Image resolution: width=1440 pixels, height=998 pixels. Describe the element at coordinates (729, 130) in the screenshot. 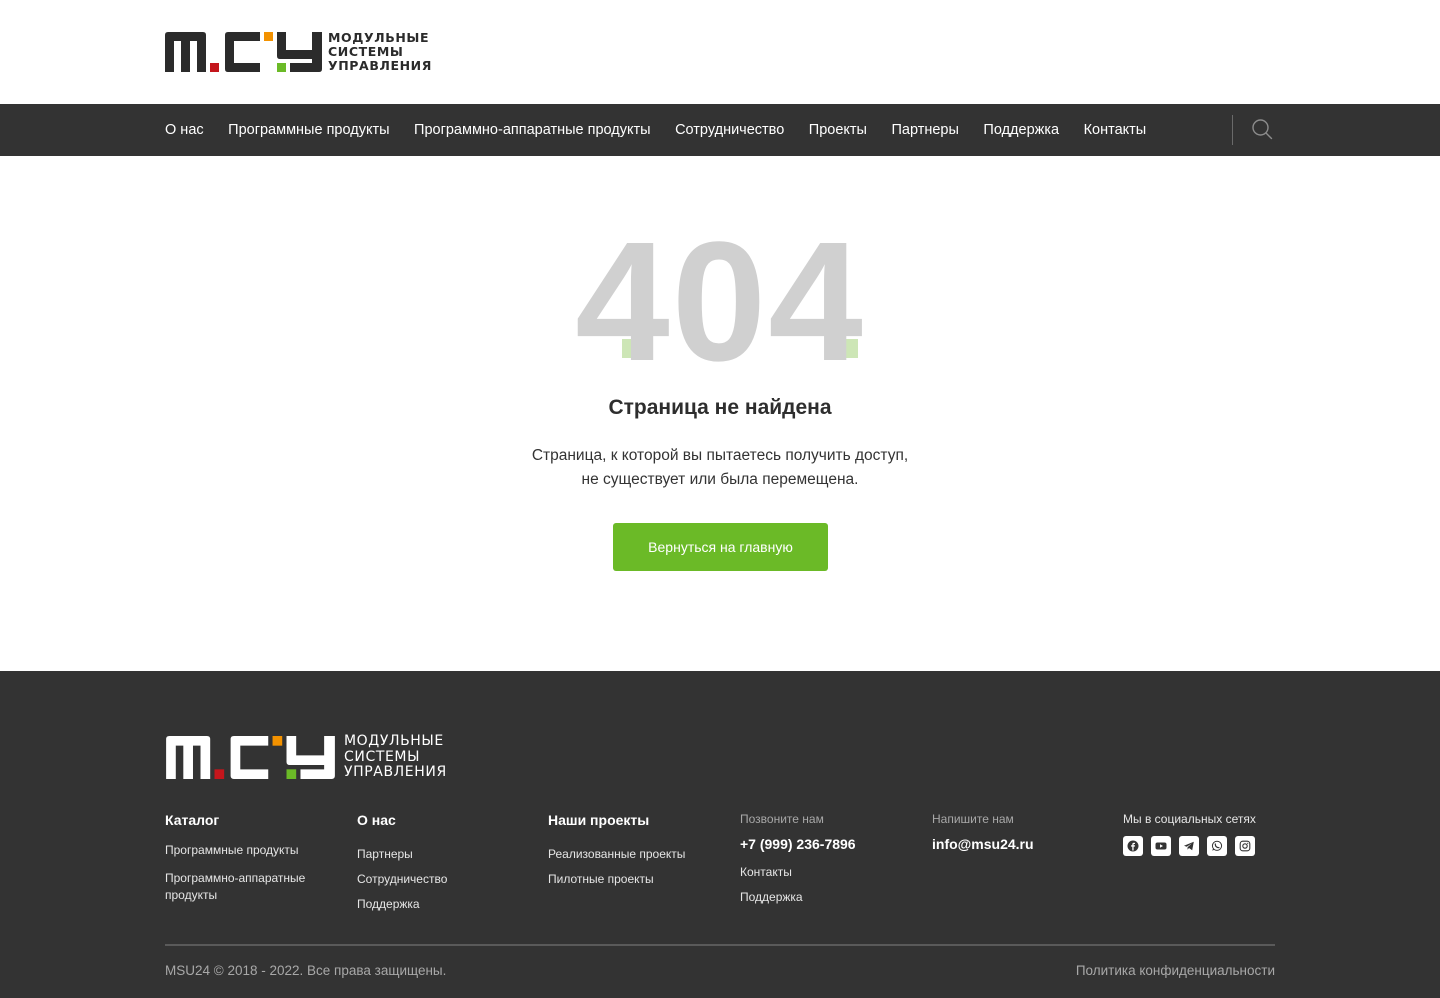

I see `nav-item-cooperation: Сотрудничество` at that location.